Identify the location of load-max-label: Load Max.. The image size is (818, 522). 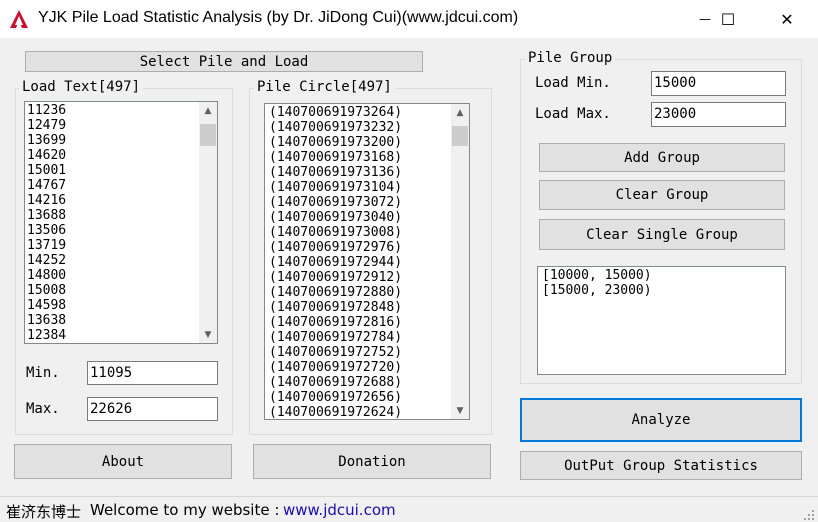
(573, 114).